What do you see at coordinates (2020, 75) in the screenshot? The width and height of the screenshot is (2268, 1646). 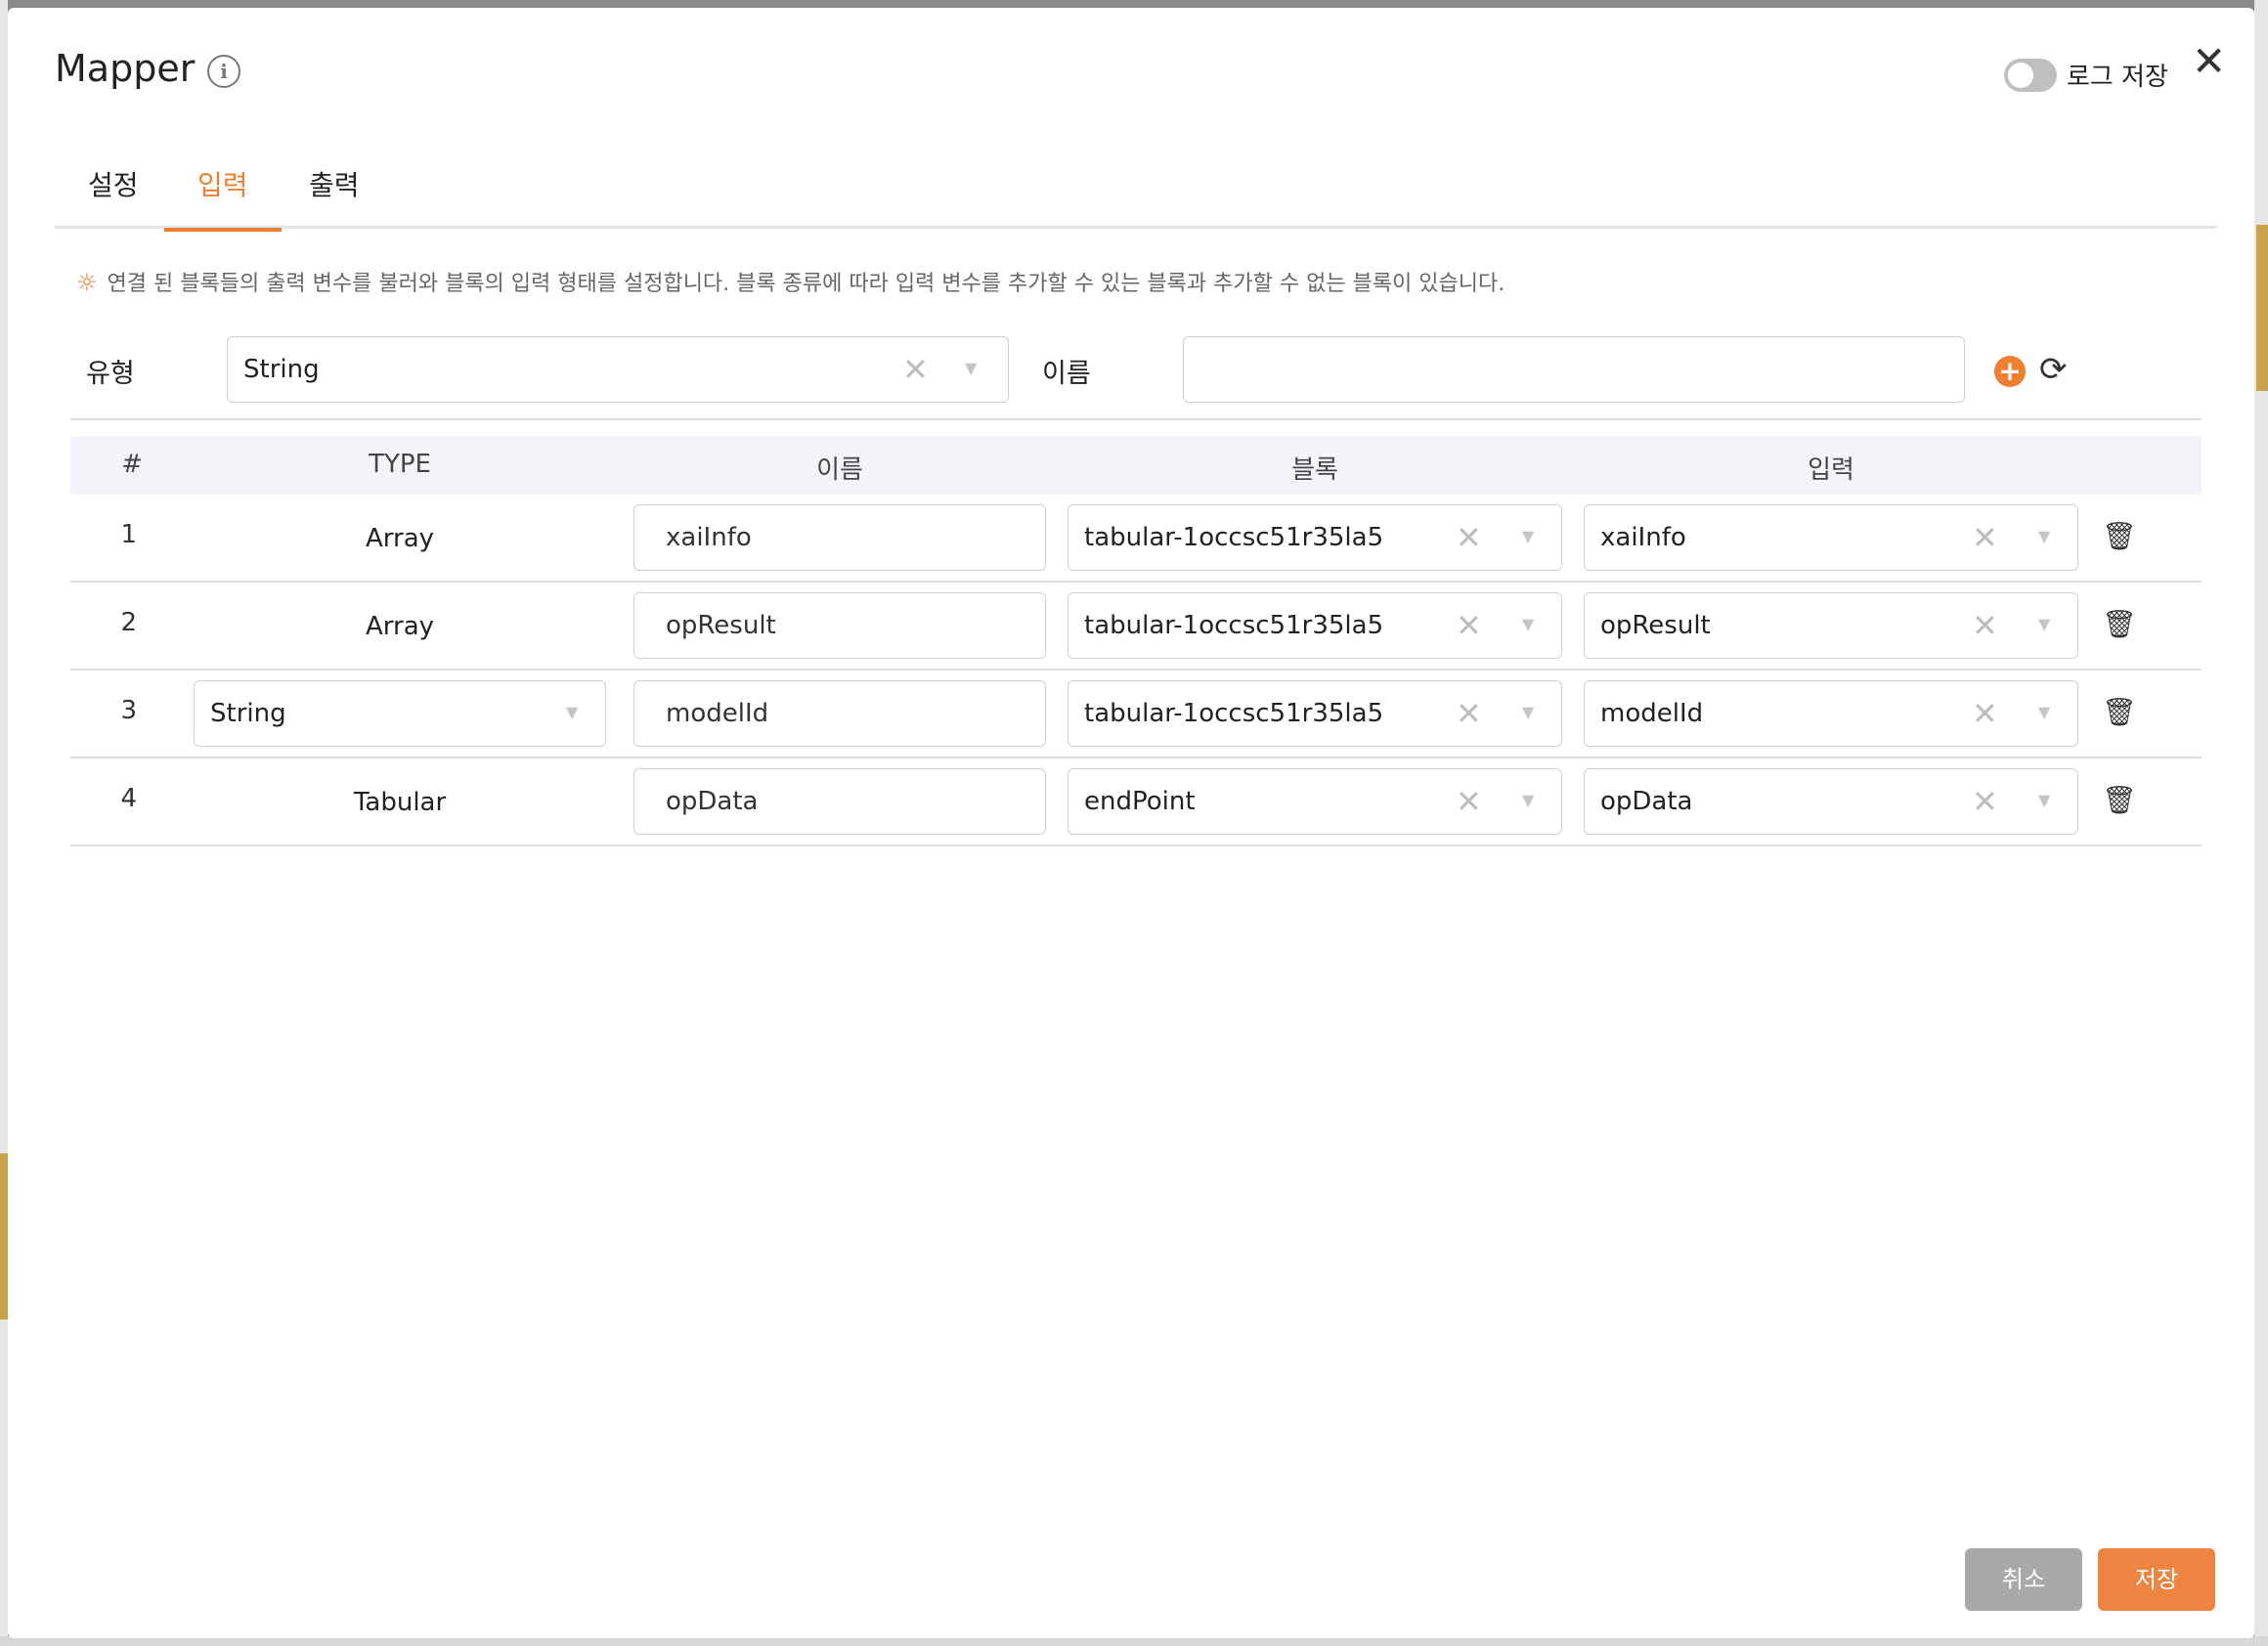 I see `toggle-knob` at bounding box center [2020, 75].